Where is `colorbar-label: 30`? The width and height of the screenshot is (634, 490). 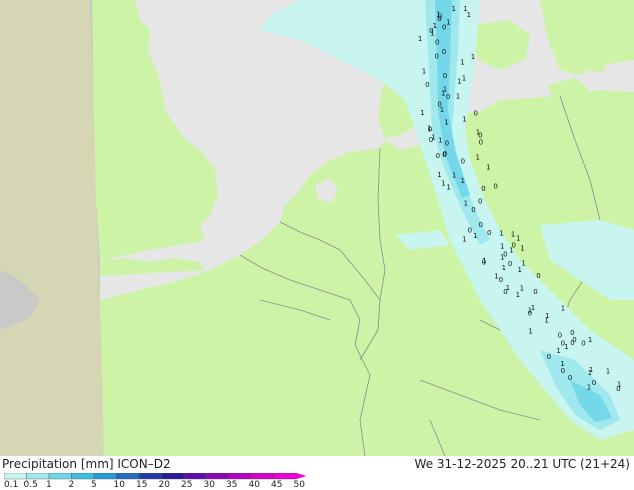 colorbar-label: 30 is located at coordinates (210, 483).